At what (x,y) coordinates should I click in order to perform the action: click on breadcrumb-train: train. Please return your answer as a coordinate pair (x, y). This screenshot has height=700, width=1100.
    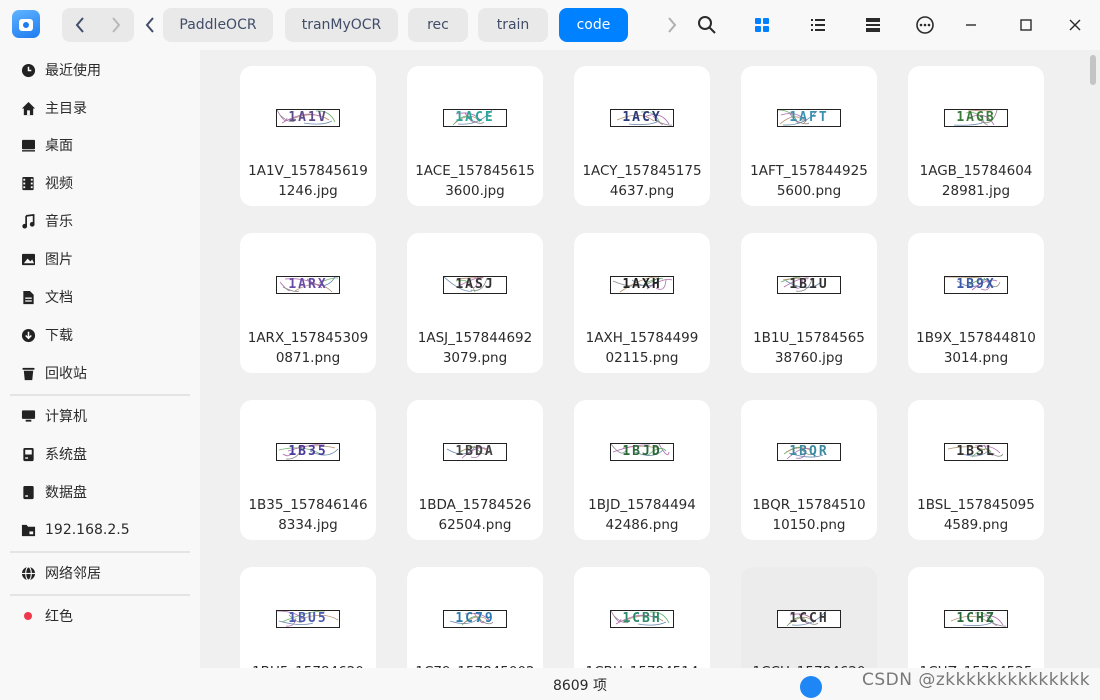
    Looking at the image, I should click on (513, 25).